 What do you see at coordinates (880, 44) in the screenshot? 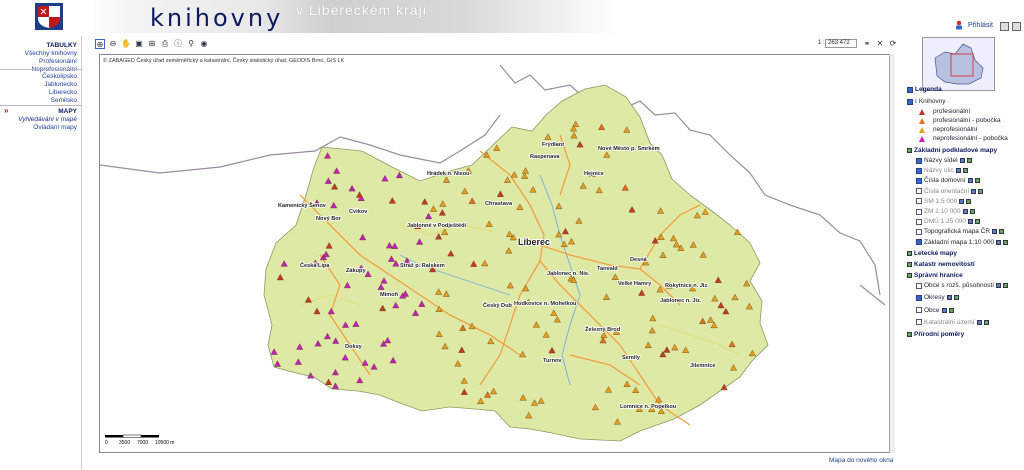
I see `close-icon: ✕` at bounding box center [880, 44].